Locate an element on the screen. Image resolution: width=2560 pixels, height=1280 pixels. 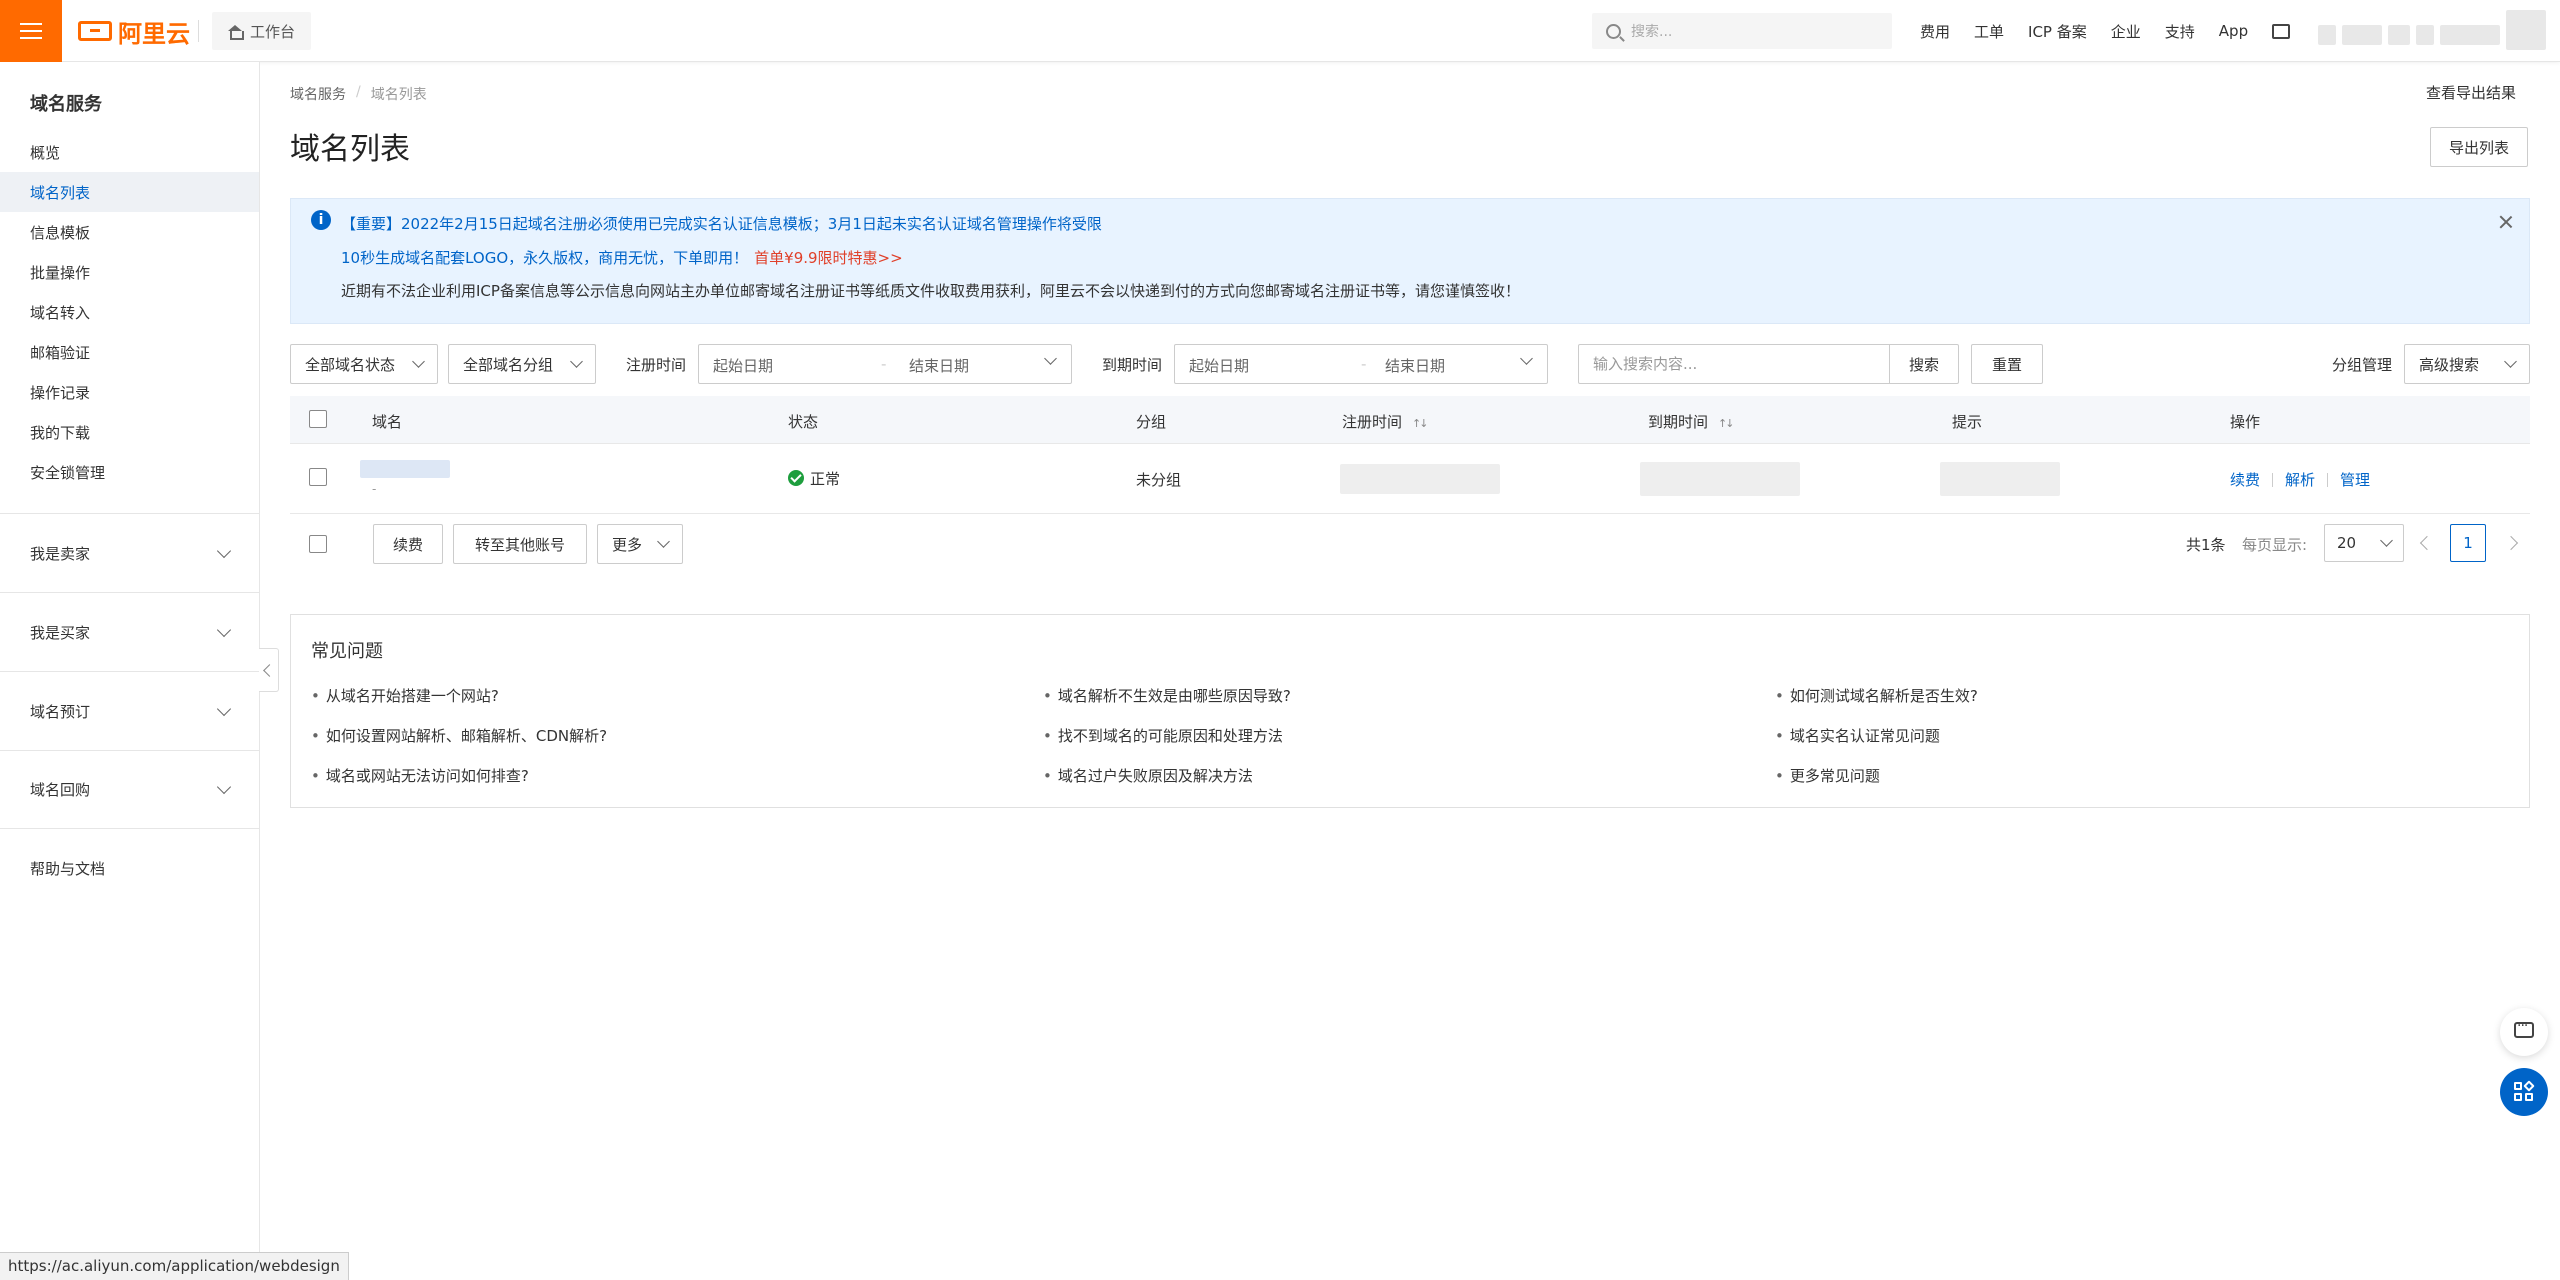
faq-link: 域名或网站无法访问如何排查? is located at coordinates (420, 775).